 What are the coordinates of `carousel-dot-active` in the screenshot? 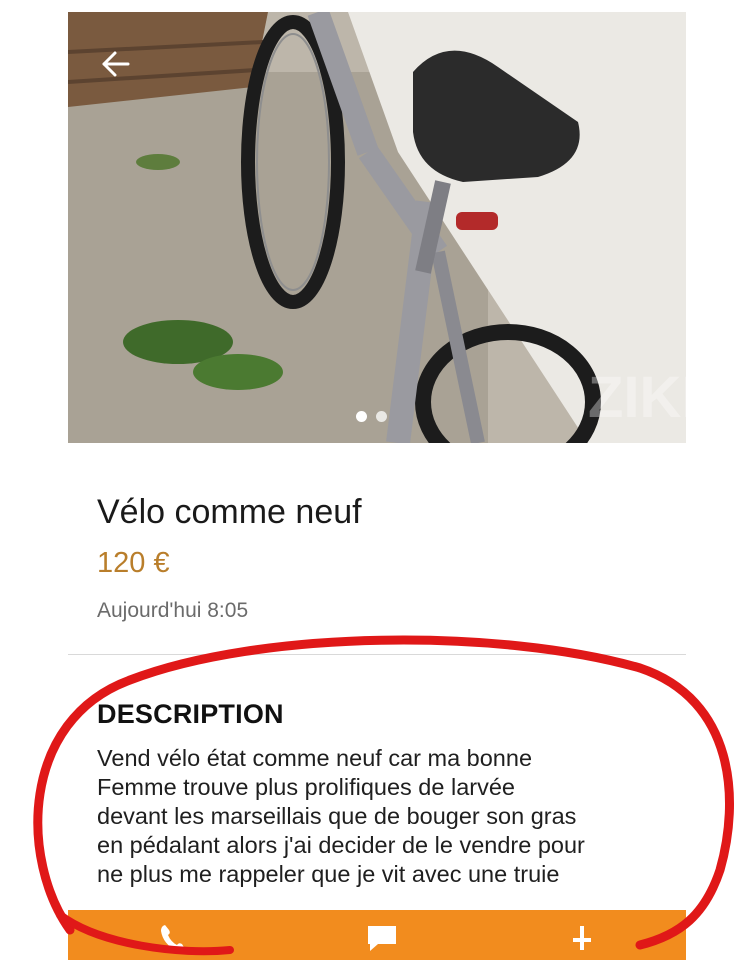 It's located at (361, 416).